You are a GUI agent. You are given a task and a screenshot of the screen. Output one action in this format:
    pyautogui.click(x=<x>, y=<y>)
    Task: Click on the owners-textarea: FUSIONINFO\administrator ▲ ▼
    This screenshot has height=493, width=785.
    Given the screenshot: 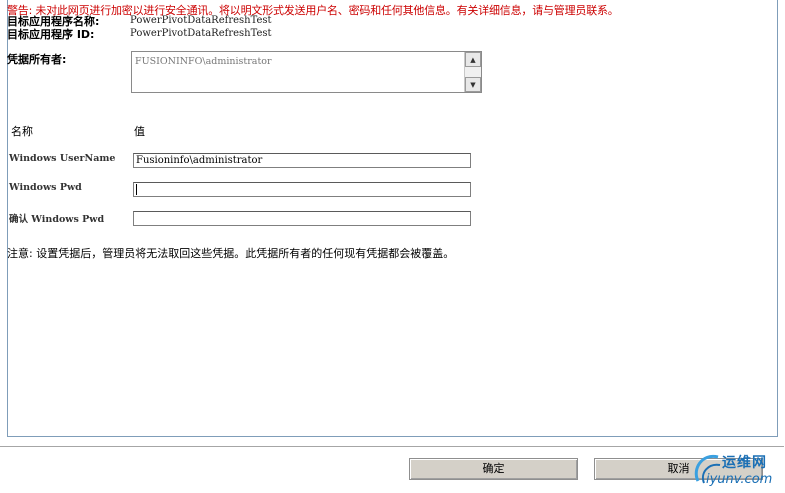 What is the action you would take?
    pyautogui.click(x=306, y=72)
    